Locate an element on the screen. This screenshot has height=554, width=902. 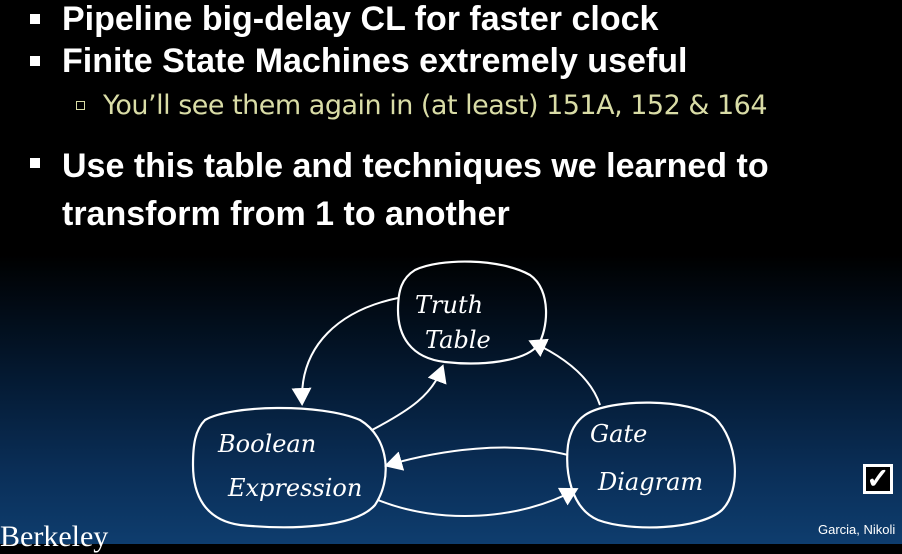
boolean-expression-label-line1: Boolean is located at coordinates (266, 444).